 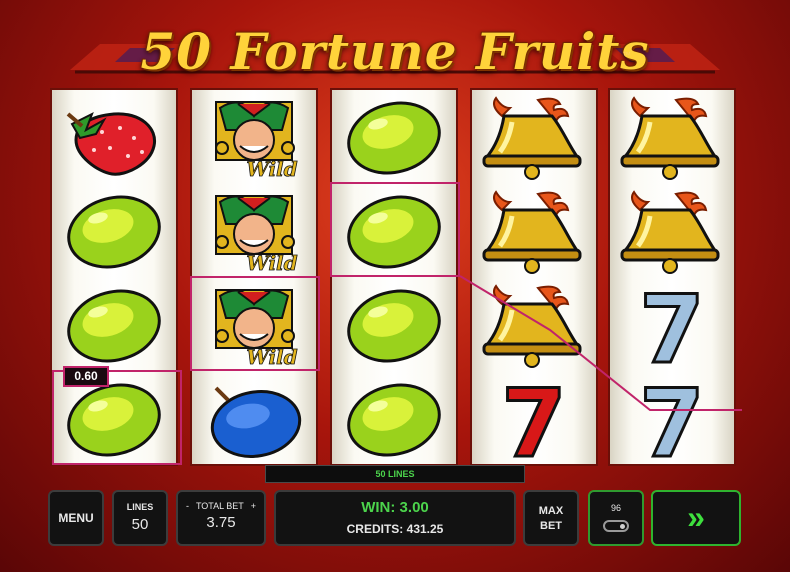 What do you see at coordinates (615, 508) in the screenshot?
I see `autoplay-count: 96` at bounding box center [615, 508].